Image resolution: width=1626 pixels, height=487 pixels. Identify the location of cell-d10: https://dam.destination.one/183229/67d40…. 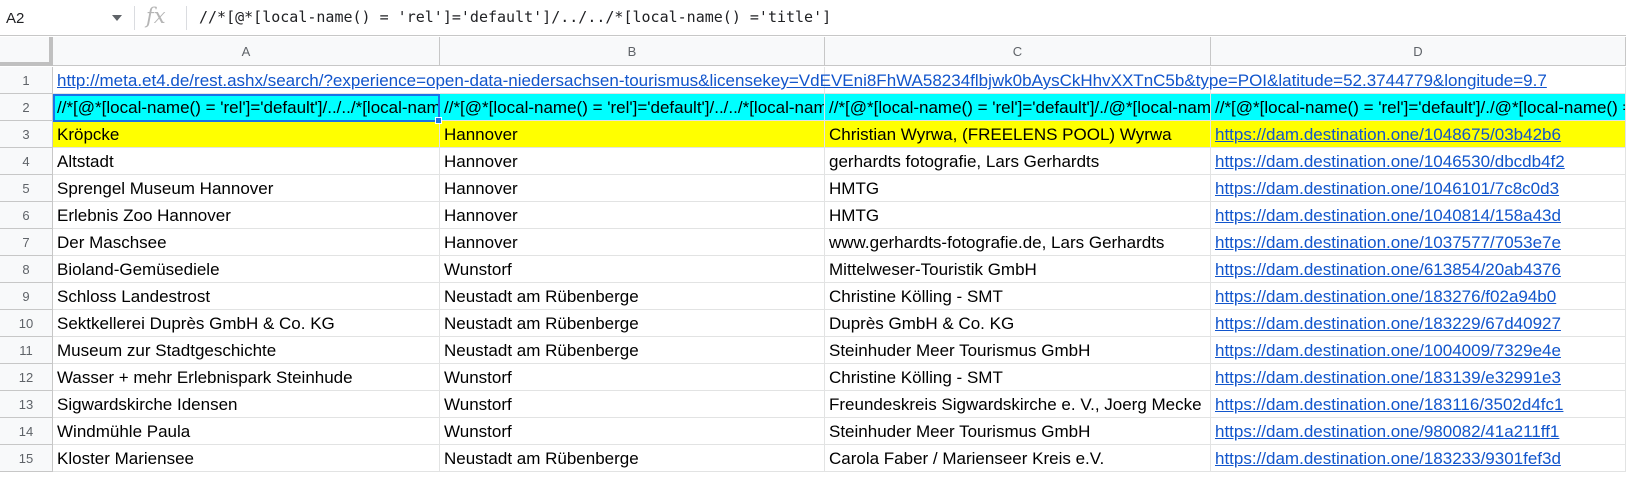
(1418, 323).